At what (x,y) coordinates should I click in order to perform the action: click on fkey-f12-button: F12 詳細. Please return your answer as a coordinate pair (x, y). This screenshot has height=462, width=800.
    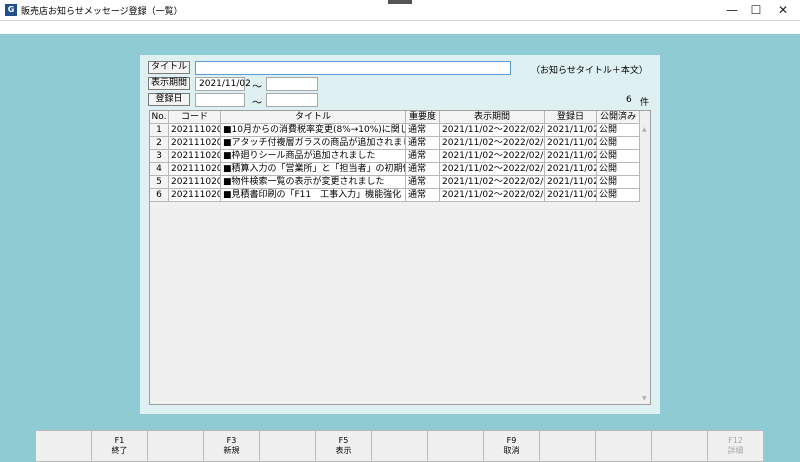
    Looking at the image, I should click on (735, 446).